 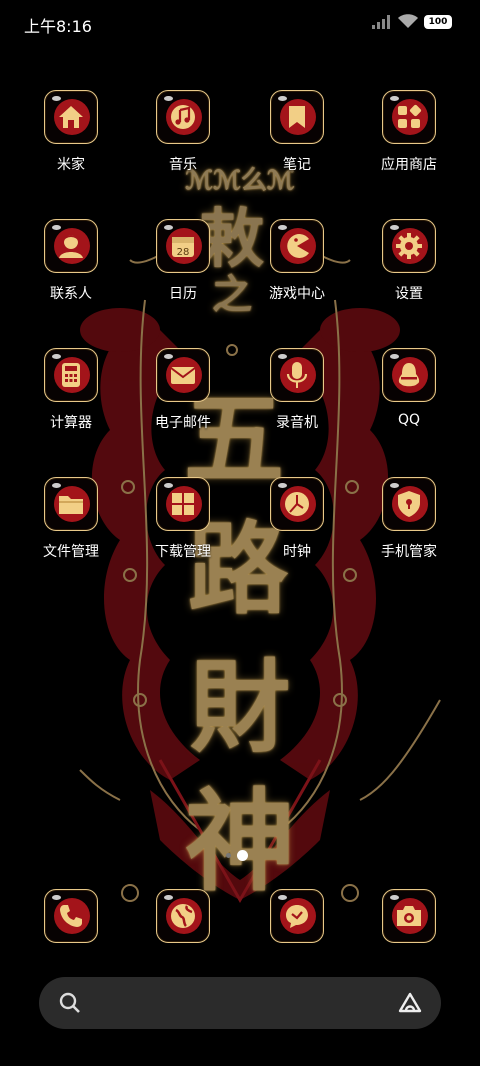 I want to click on penguin-icon, so click(x=409, y=375).